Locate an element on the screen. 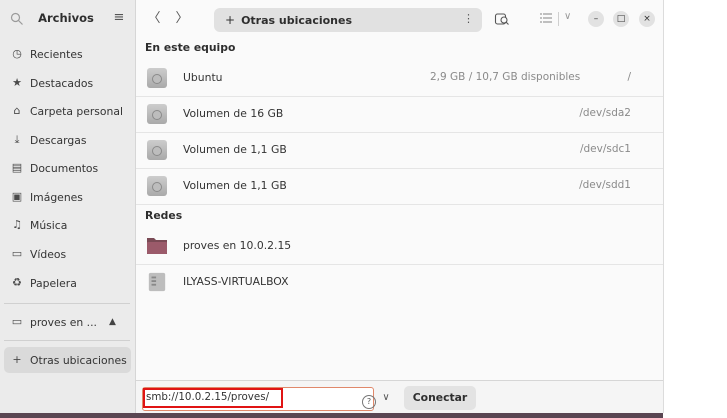 This screenshot has width=727, height=418. sidebar-item-label: Imágenes is located at coordinates (56, 197).